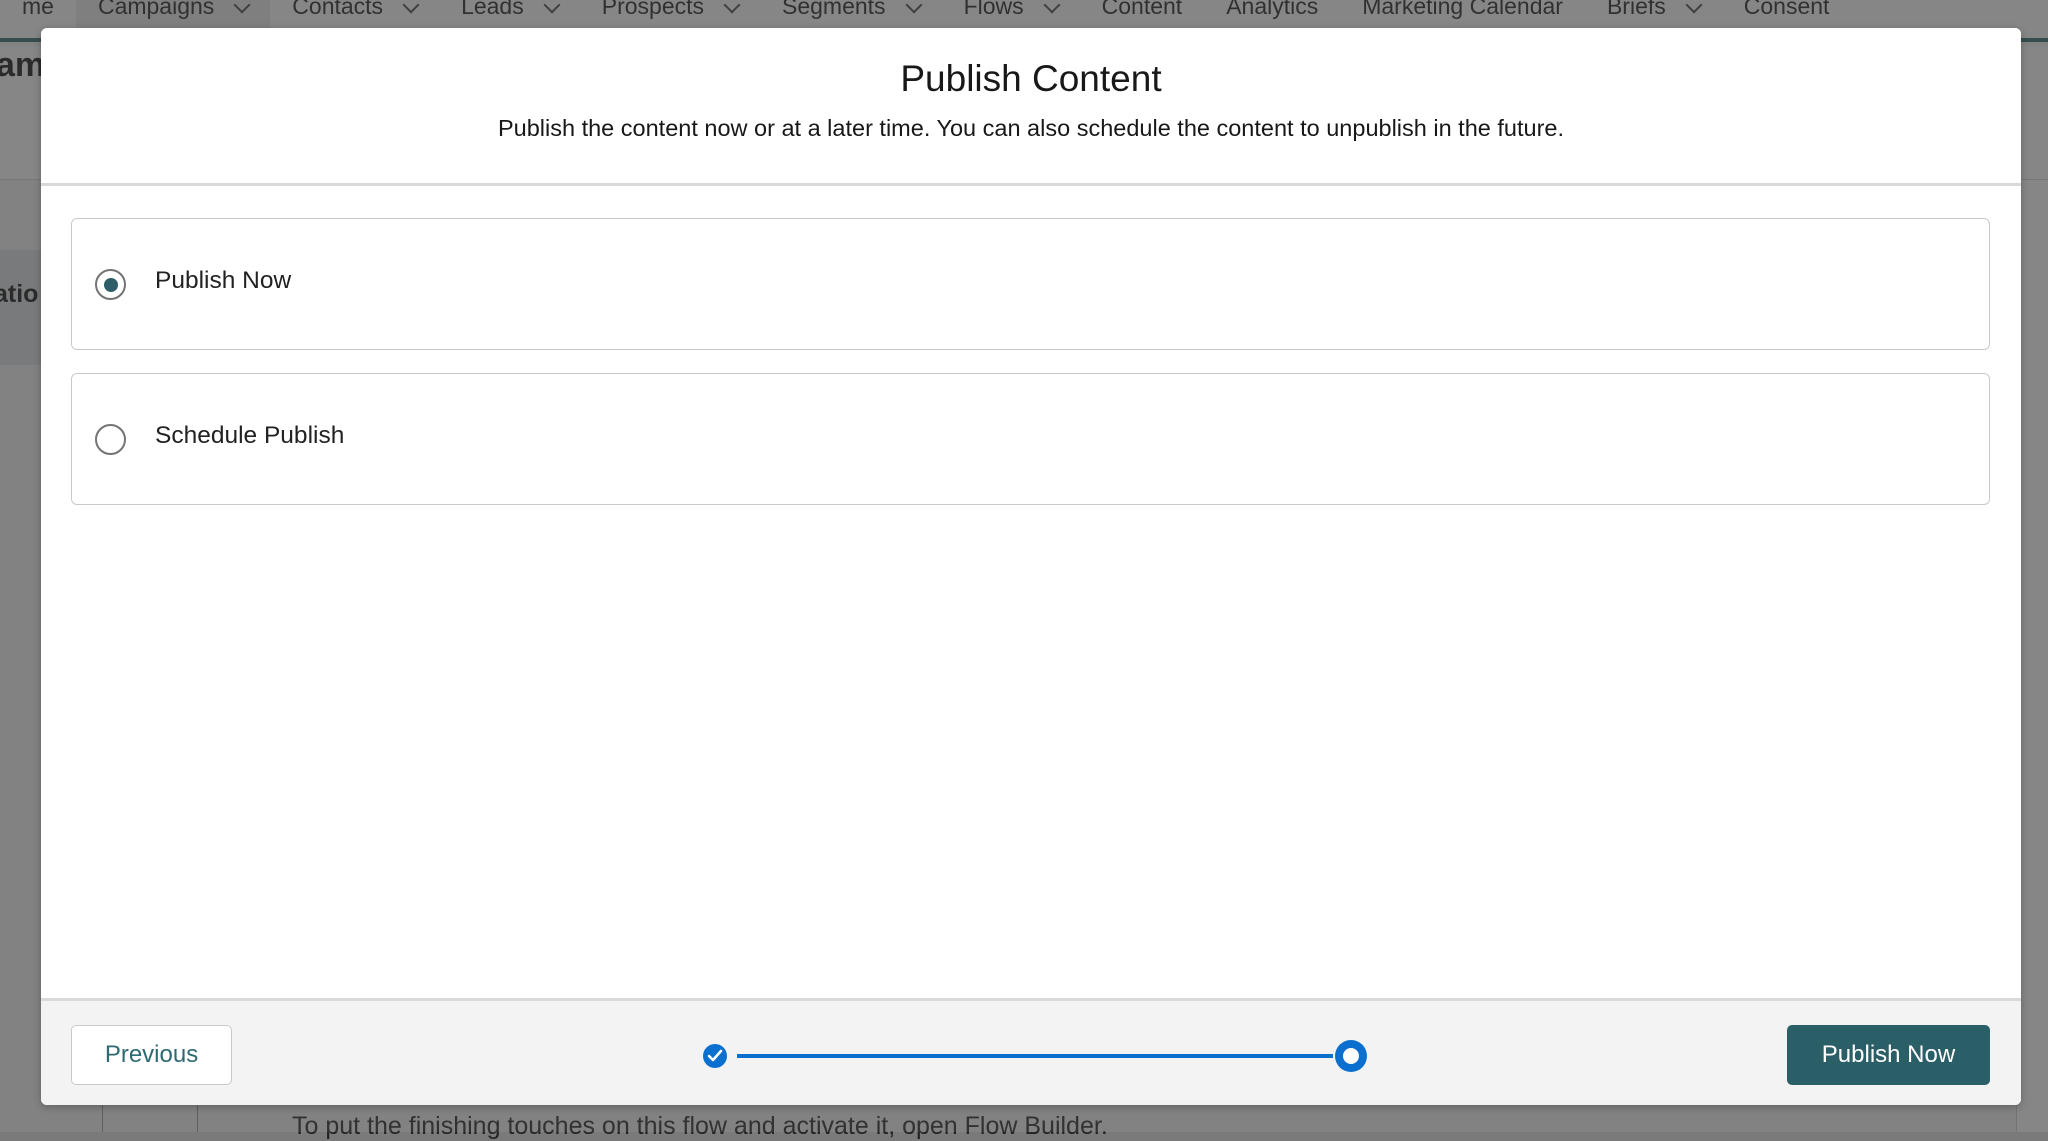 This screenshot has height=1141, width=2048. What do you see at coordinates (1035, 1056) in the screenshot?
I see `progress-track` at bounding box center [1035, 1056].